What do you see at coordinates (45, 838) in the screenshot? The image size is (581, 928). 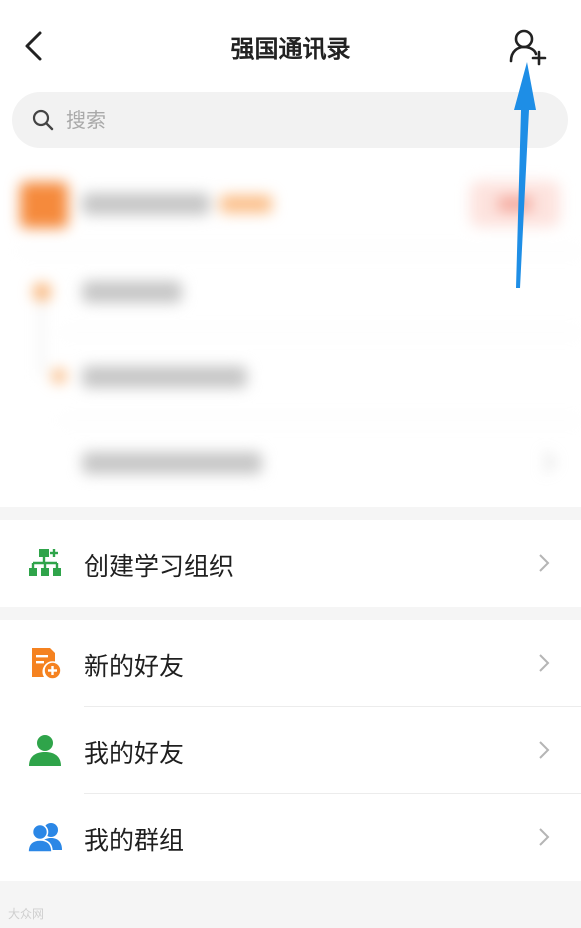 I see `group-icon` at bounding box center [45, 838].